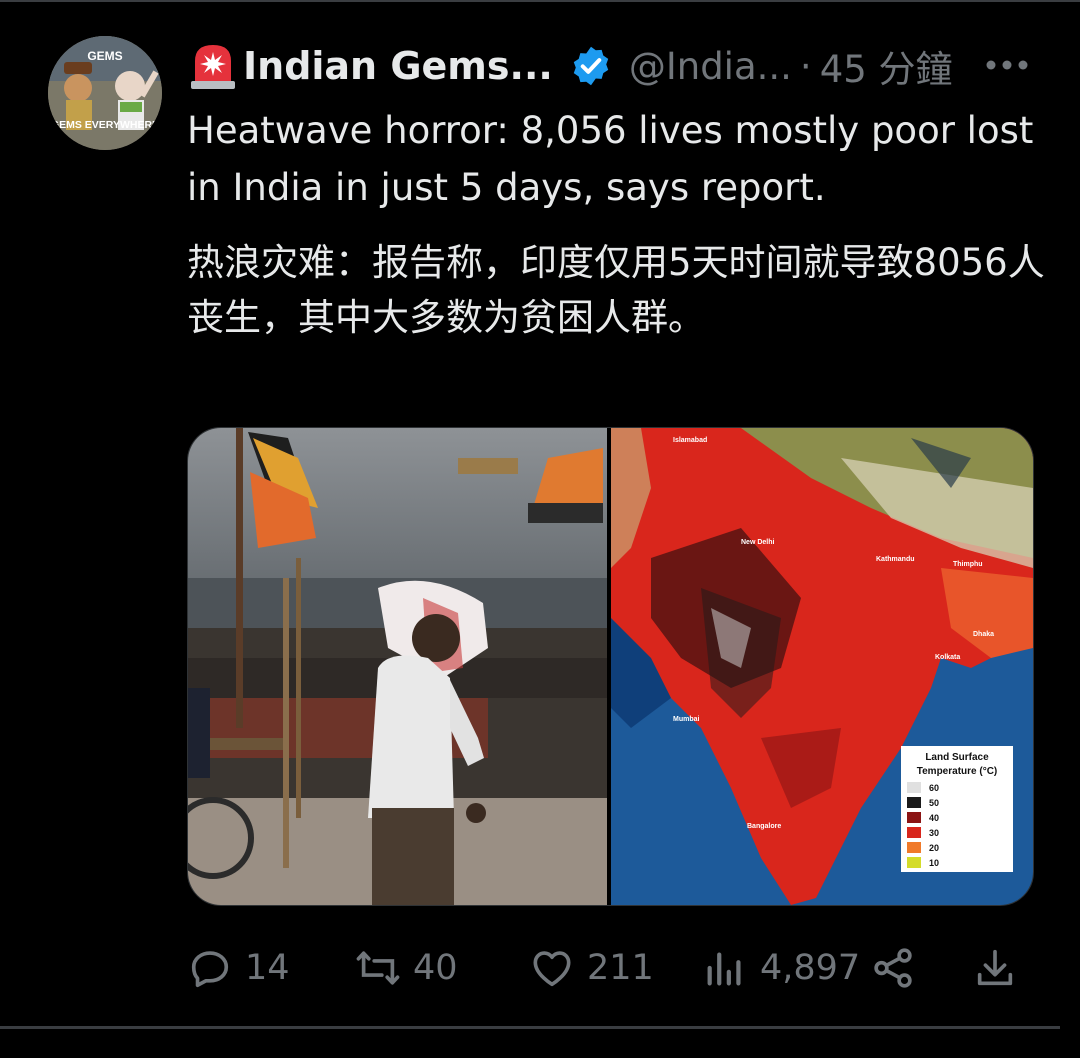 The image size is (1080, 1058). What do you see at coordinates (895, 559) in the screenshot?
I see `city-label: Kathmandu` at bounding box center [895, 559].